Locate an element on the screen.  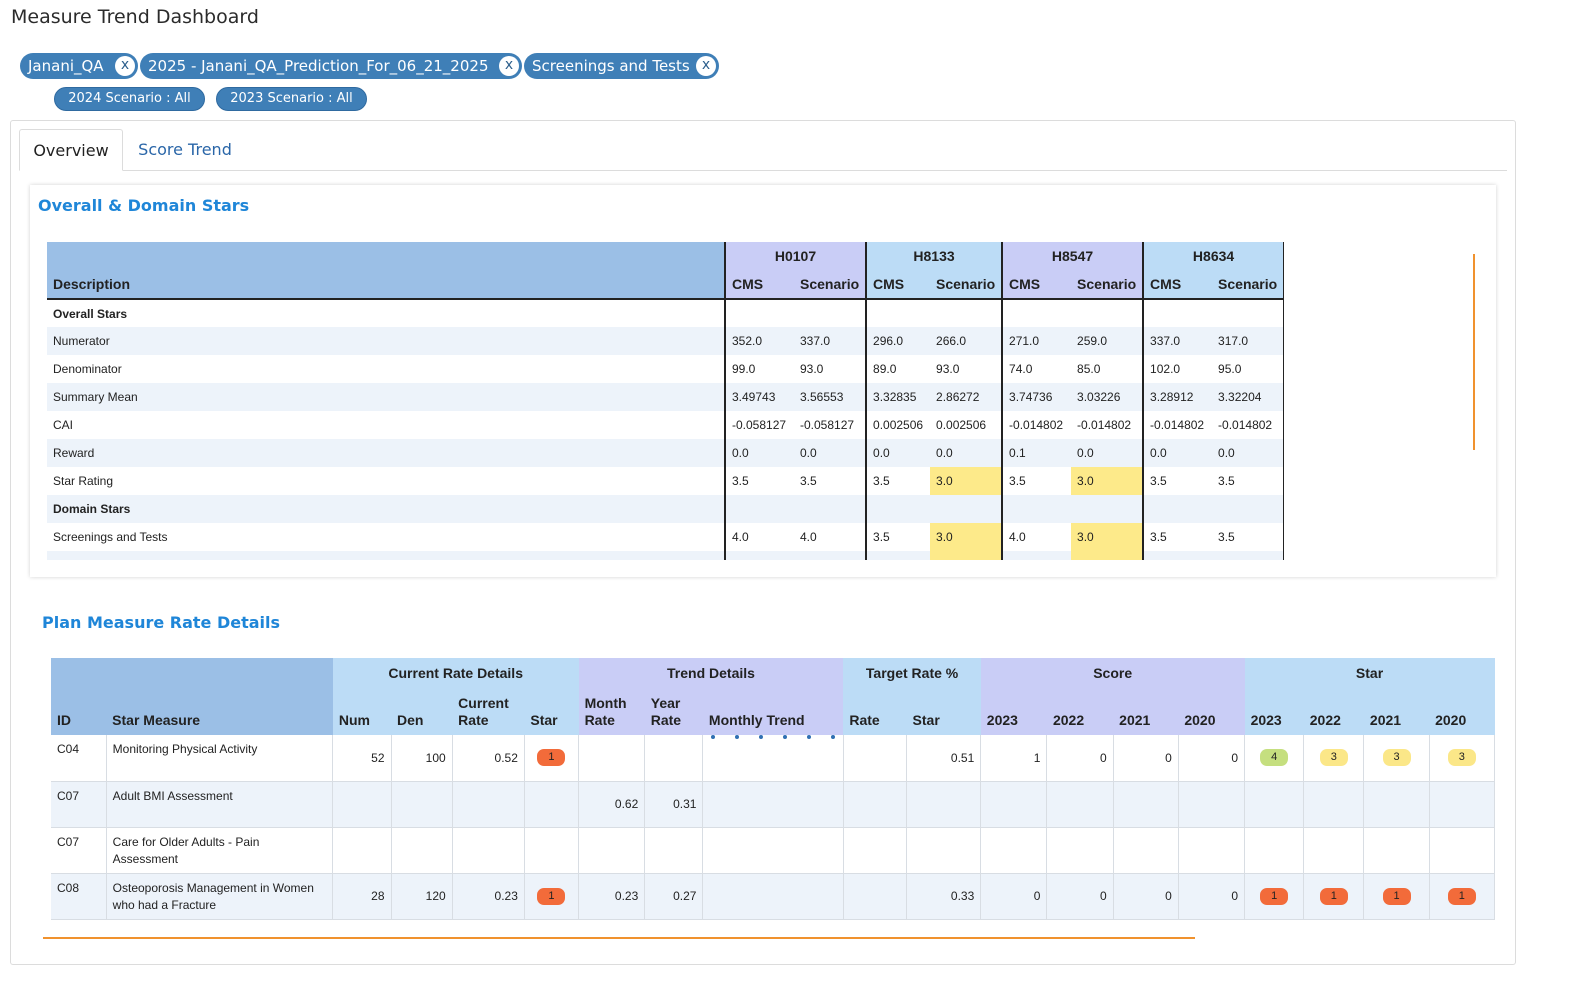
table-row is located at coordinates (665, 555).